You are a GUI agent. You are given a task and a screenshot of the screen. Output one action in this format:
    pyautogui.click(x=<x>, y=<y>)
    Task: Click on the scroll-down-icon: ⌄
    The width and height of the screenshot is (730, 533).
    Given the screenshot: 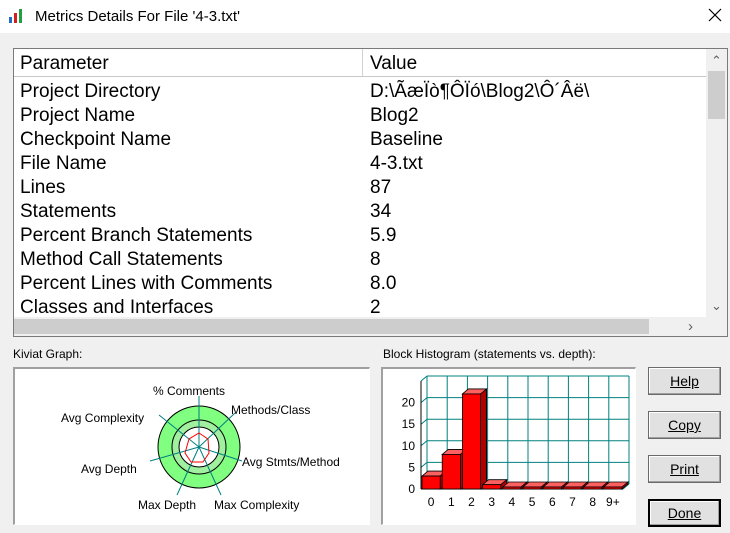 What is the action you would take?
    pyautogui.click(x=716, y=305)
    